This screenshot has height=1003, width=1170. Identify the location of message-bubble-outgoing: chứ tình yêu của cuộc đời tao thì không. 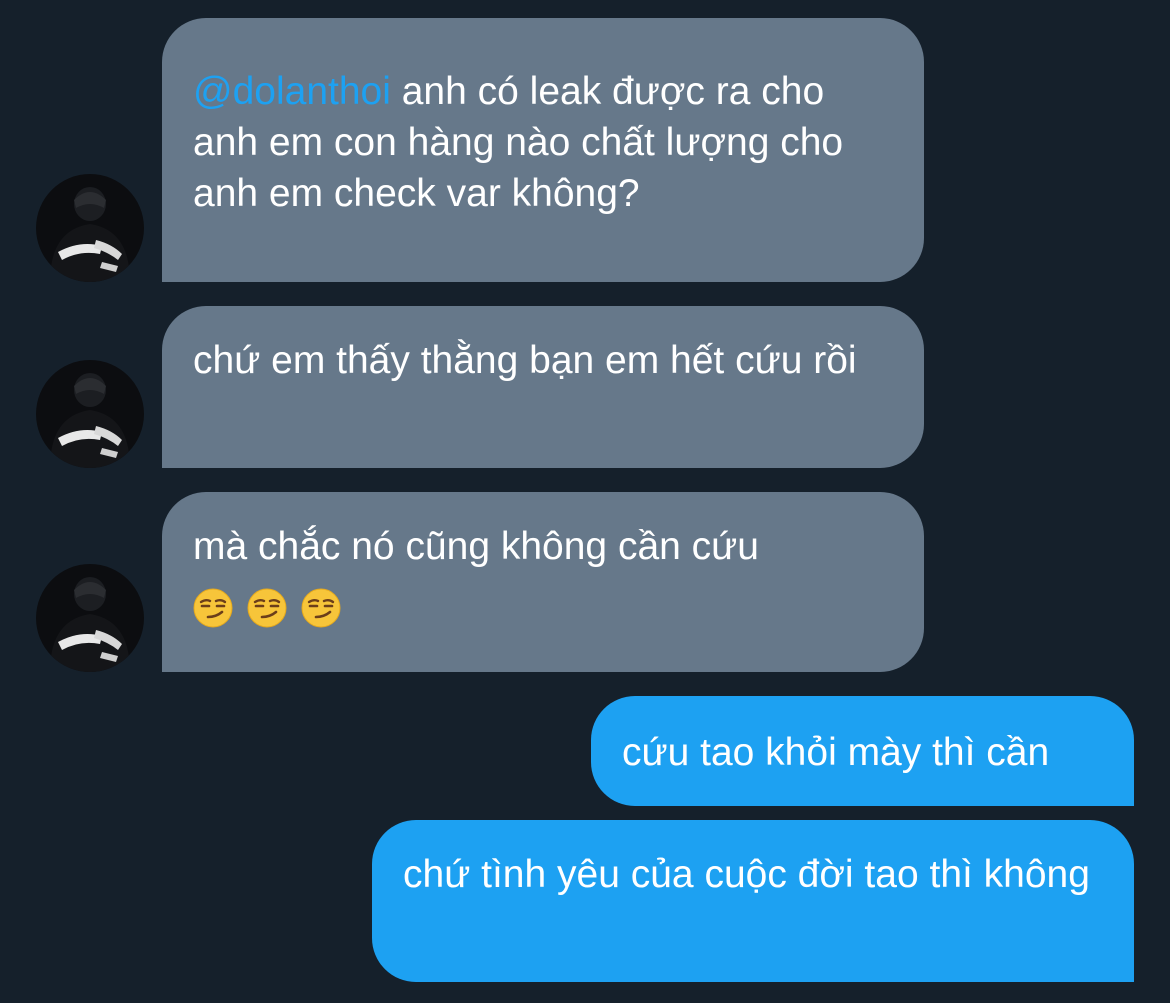
(753, 901).